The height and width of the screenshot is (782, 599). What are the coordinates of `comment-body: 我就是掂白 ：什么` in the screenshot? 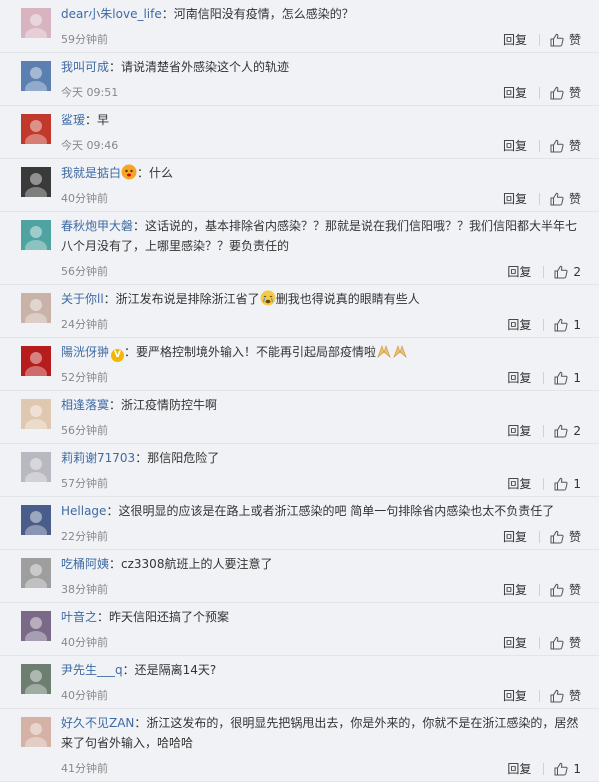 It's located at (323, 173).